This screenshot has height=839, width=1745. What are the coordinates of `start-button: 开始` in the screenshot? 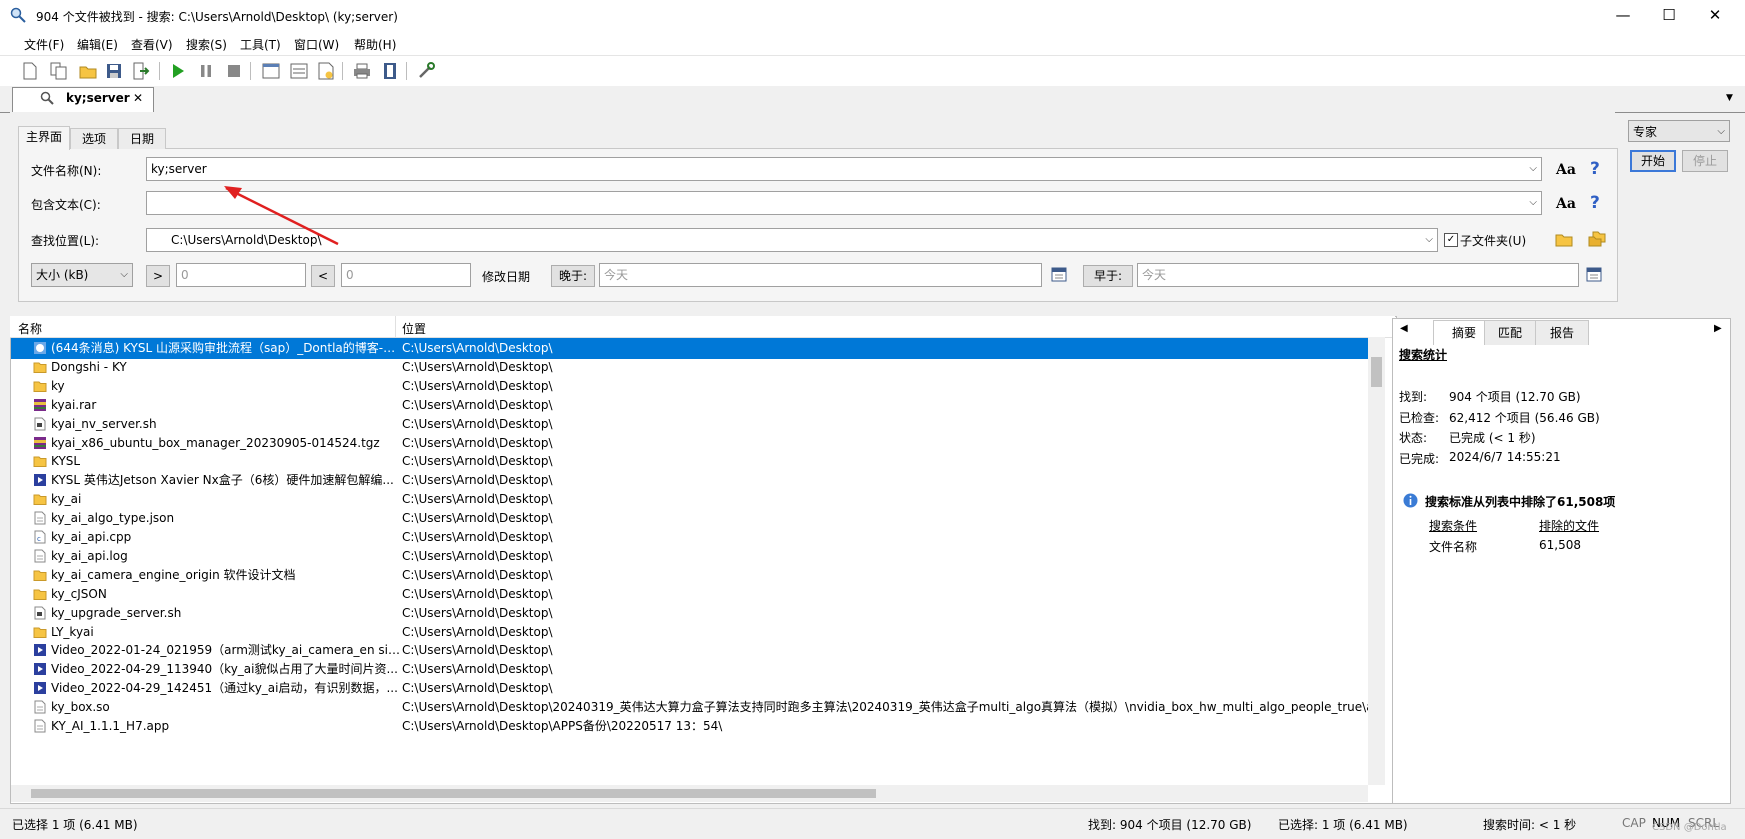 It's located at (1653, 161).